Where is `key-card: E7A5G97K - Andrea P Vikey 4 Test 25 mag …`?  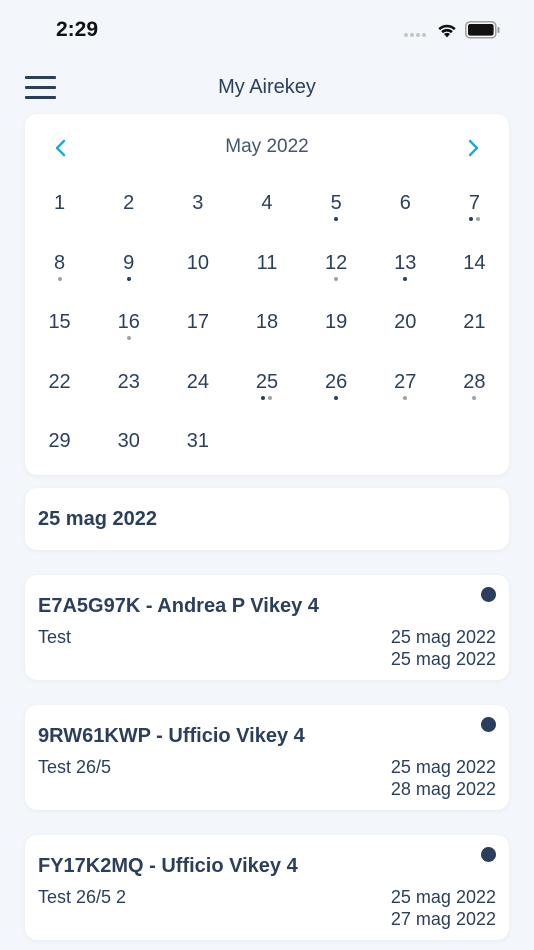 key-card: E7A5G97K - Andrea P Vikey 4 Test 25 mag … is located at coordinates (267, 627).